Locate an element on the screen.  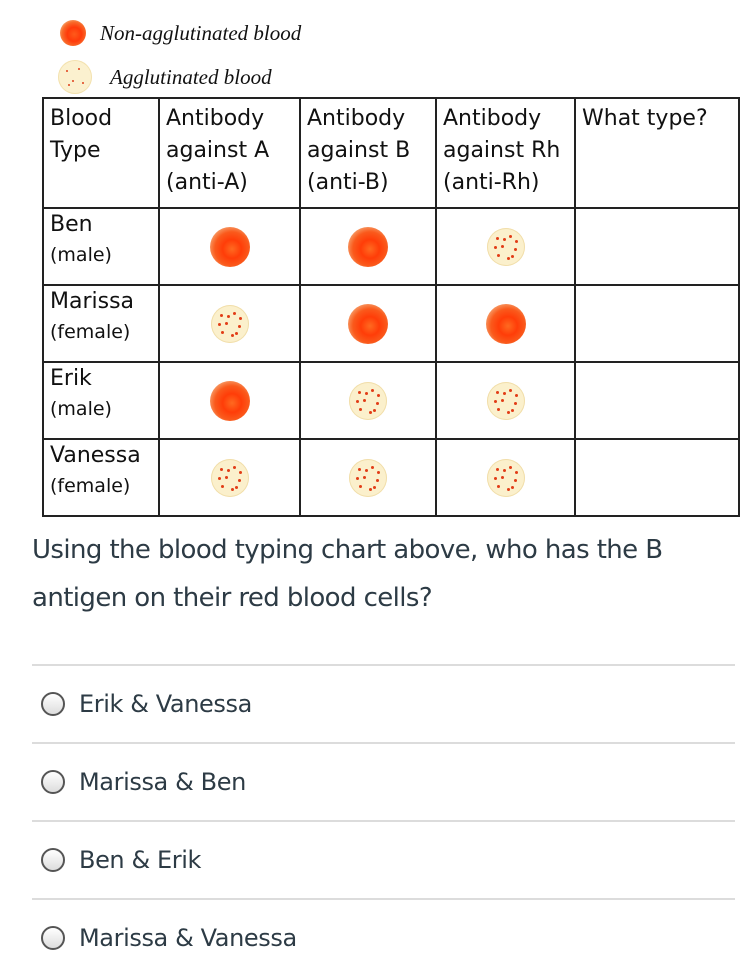
answer-label: Erik & Vanessa is located at coordinates (165, 704).